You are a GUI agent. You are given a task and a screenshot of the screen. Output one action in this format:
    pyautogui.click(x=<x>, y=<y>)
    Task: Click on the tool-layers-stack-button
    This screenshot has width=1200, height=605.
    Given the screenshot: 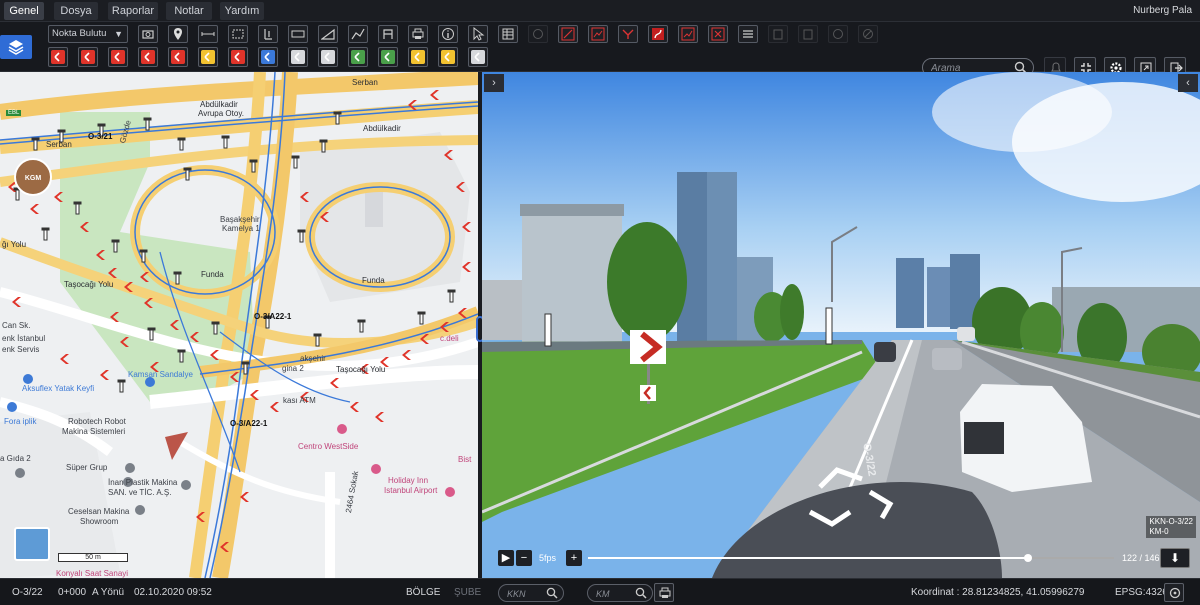 What is the action you would take?
    pyautogui.click(x=748, y=34)
    